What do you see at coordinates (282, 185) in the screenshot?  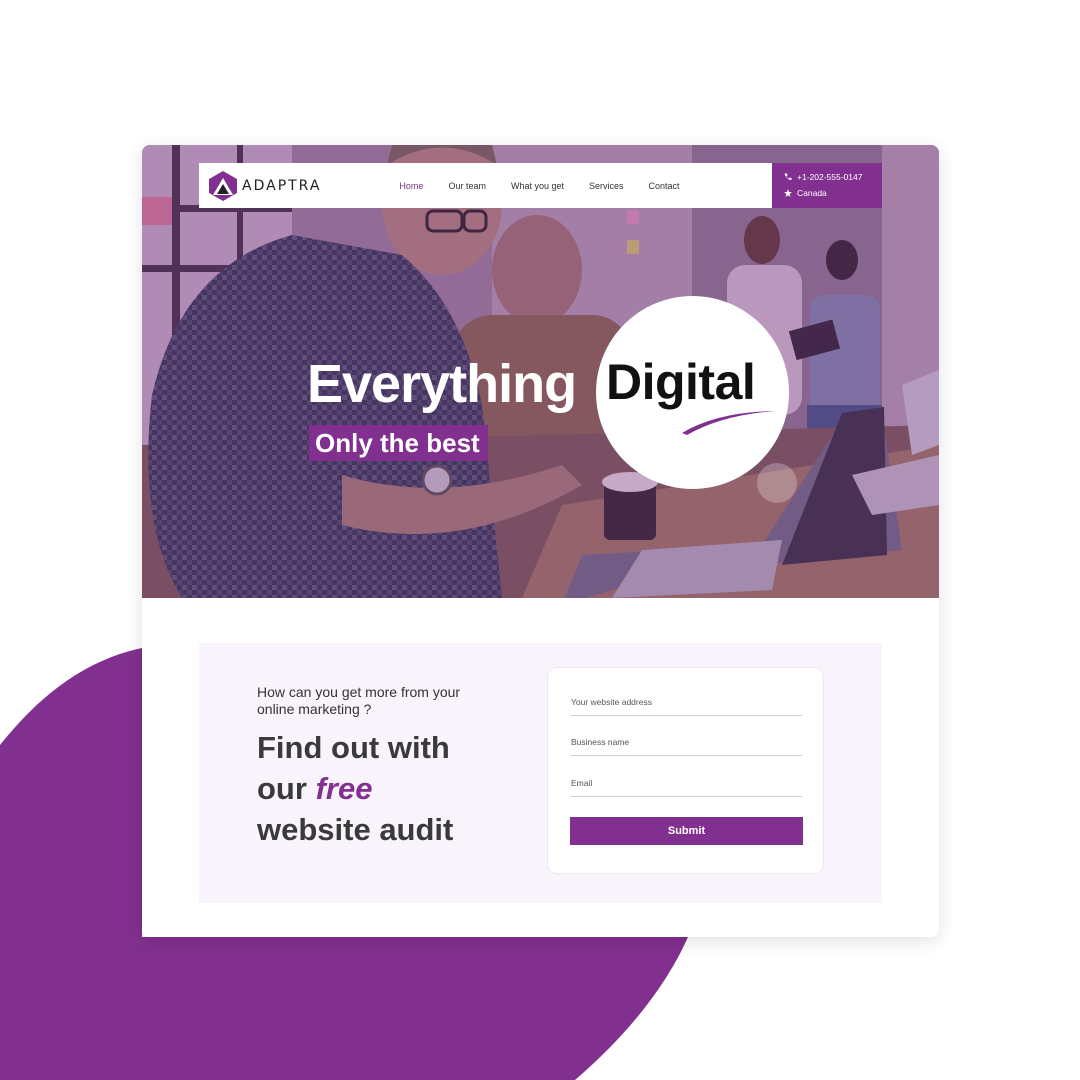 I see `brand-name: ADAPTRA` at bounding box center [282, 185].